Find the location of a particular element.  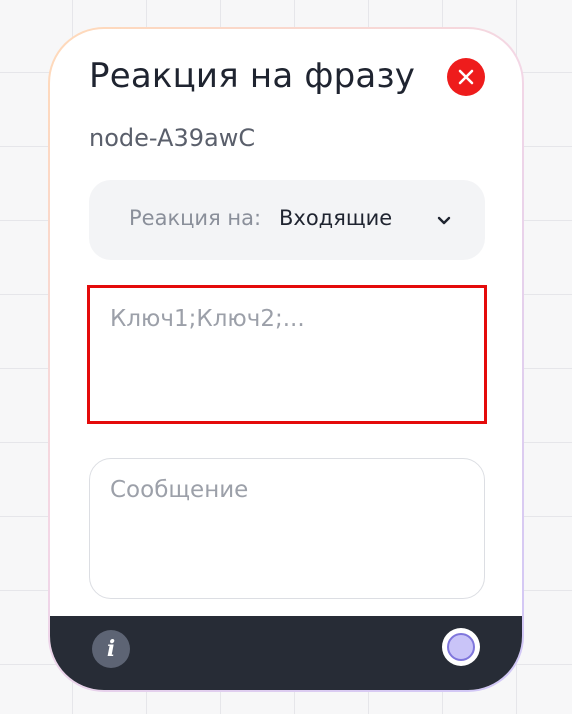

message-input is located at coordinates (287, 528).